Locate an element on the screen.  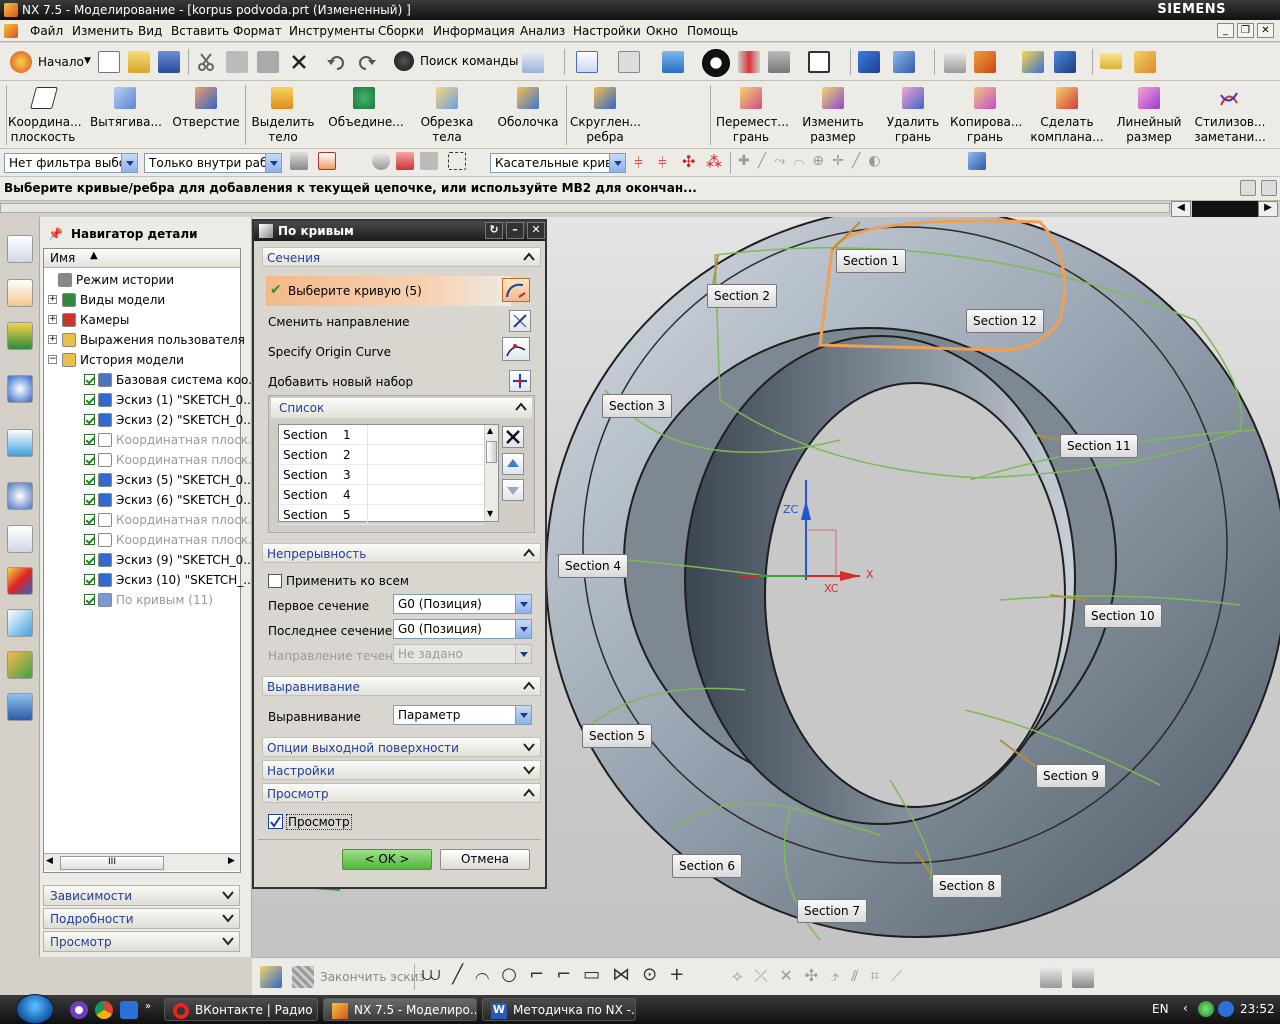
column-header-name: Имя ▲ is located at coordinates (142, 258).